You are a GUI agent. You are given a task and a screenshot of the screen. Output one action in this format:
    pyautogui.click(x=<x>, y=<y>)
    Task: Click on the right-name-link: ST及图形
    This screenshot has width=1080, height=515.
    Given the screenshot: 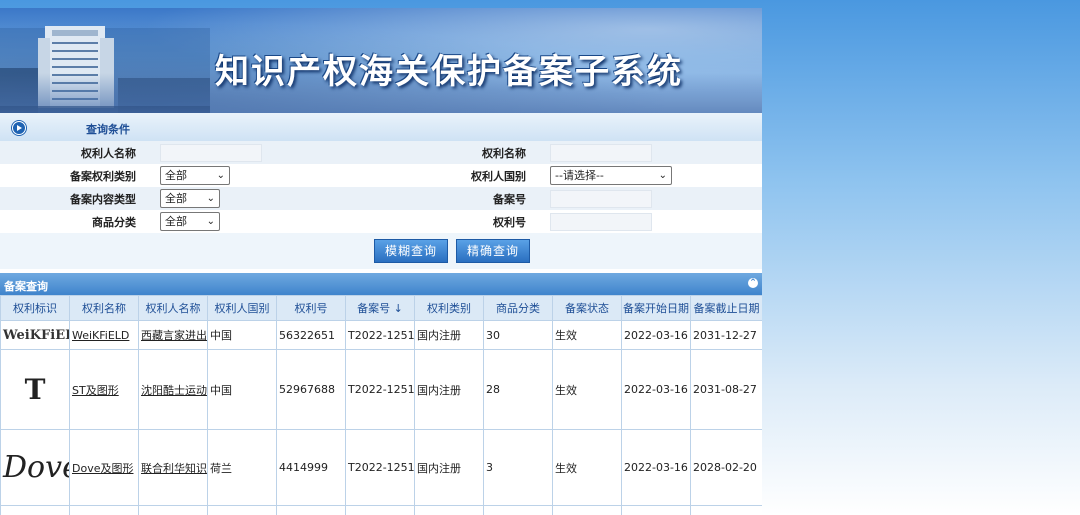 What is the action you would take?
    pyautogui.click(x=95, y=390)
    